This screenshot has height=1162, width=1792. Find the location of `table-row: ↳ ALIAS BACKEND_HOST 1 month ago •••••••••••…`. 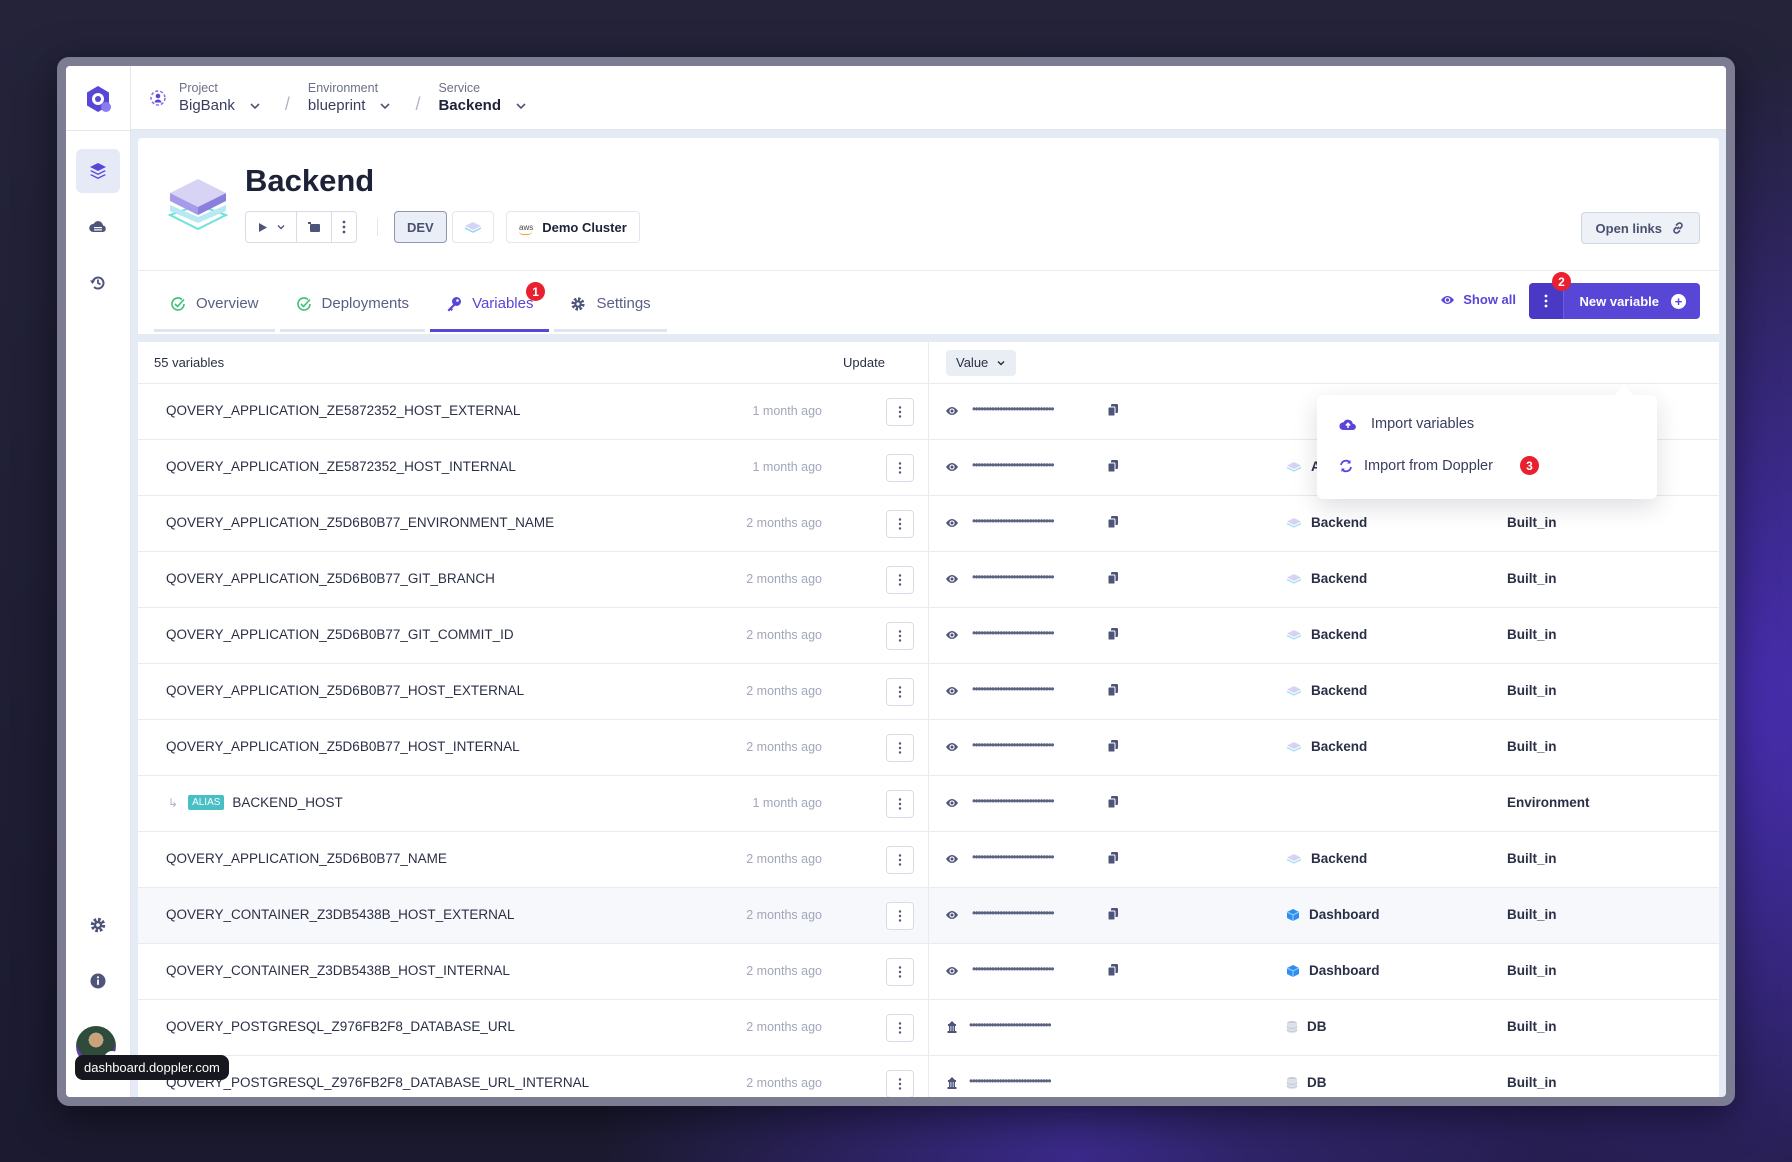

table-row: ↳ ALIAS BACKEND_HOST 1 month ago •••••••••••… is located at coordinates (928, 804).